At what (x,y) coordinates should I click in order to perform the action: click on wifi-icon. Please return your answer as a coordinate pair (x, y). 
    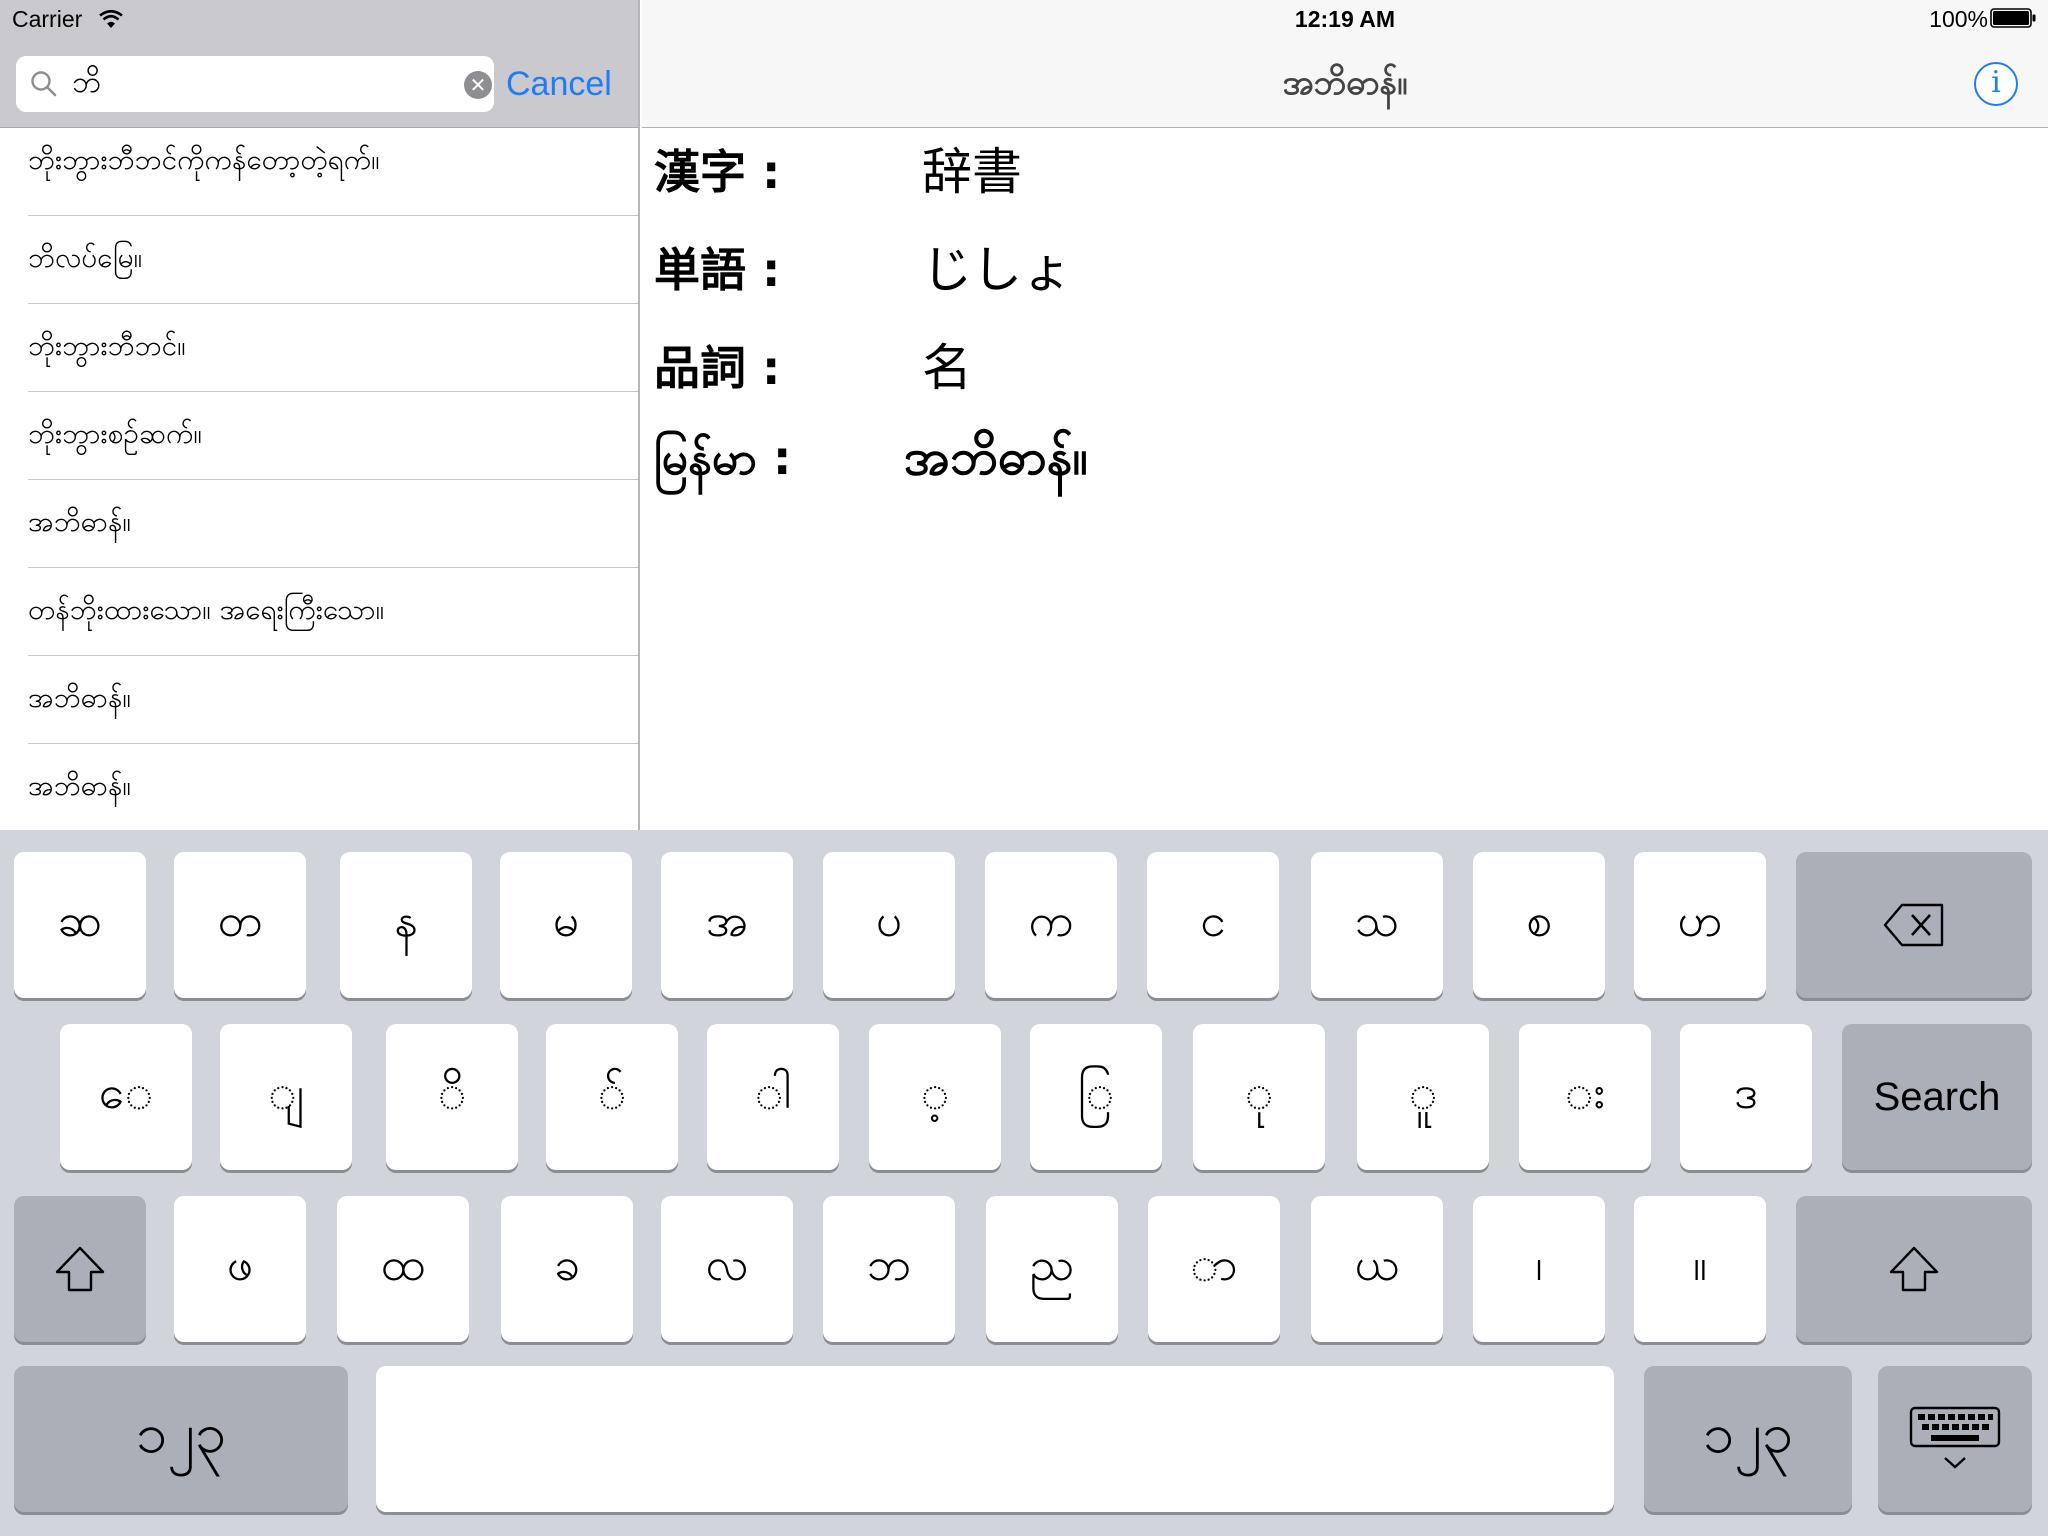
    Looking at the image, I should click on (111, 19).